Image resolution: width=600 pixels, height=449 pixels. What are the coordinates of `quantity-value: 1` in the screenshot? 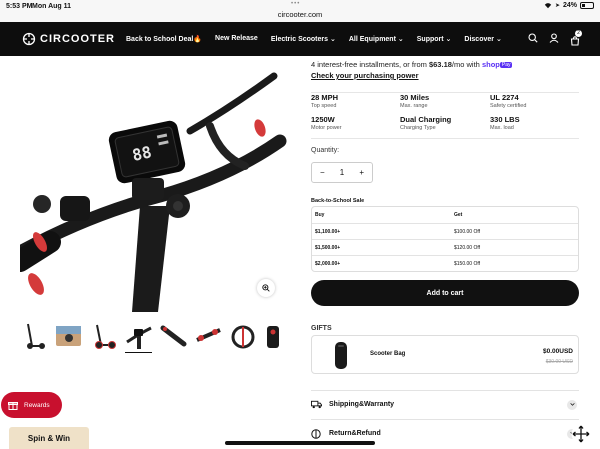 It's located at (342, 172).